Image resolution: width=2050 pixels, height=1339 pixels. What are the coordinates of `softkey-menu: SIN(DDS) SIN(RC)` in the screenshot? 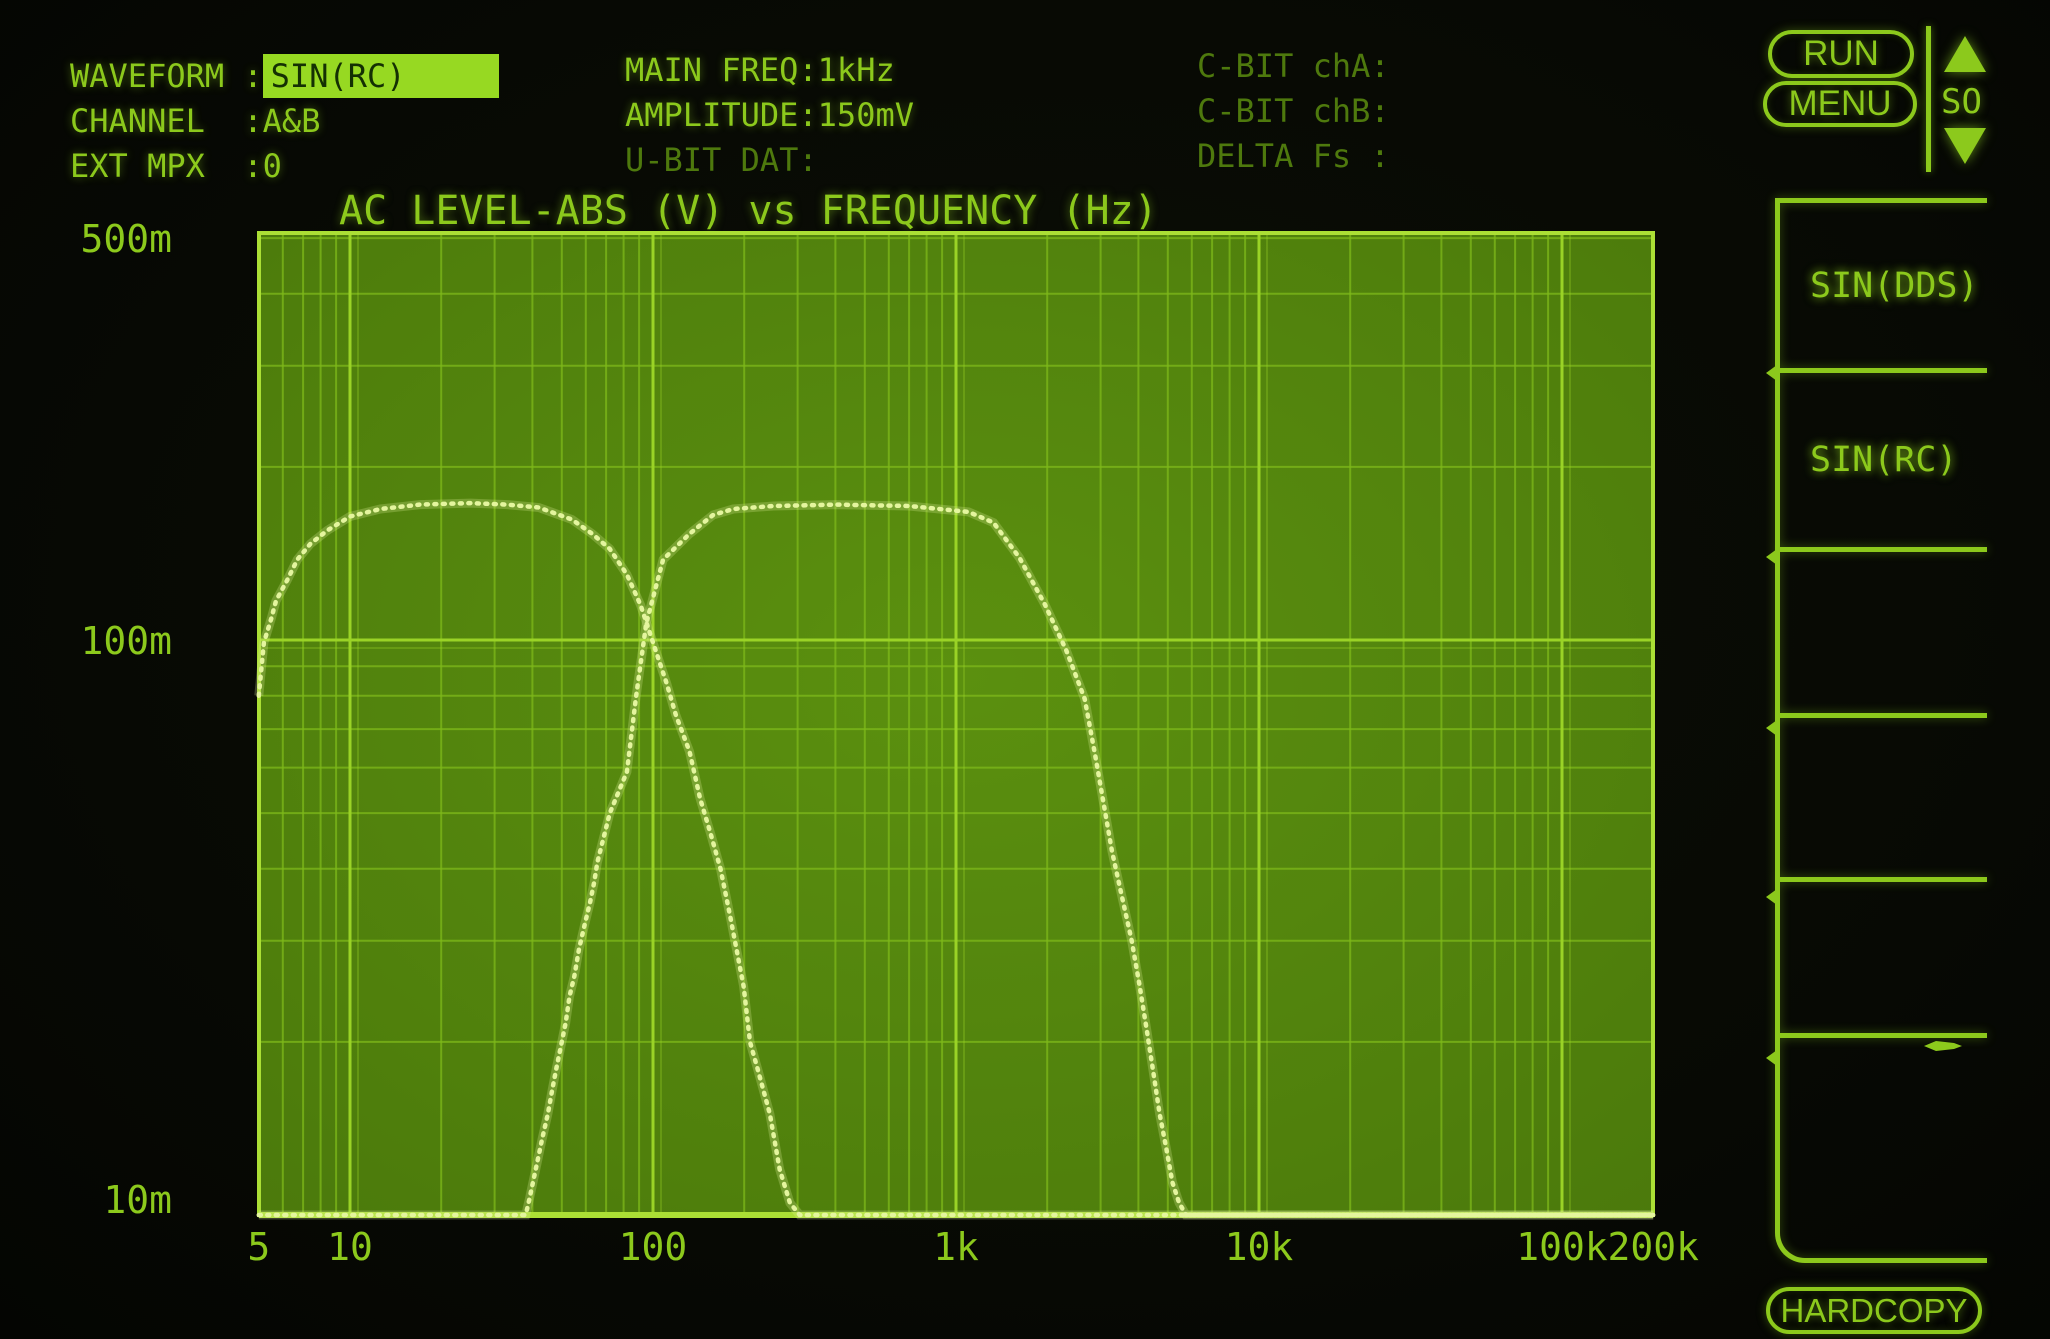 It's located at (1881, 730).